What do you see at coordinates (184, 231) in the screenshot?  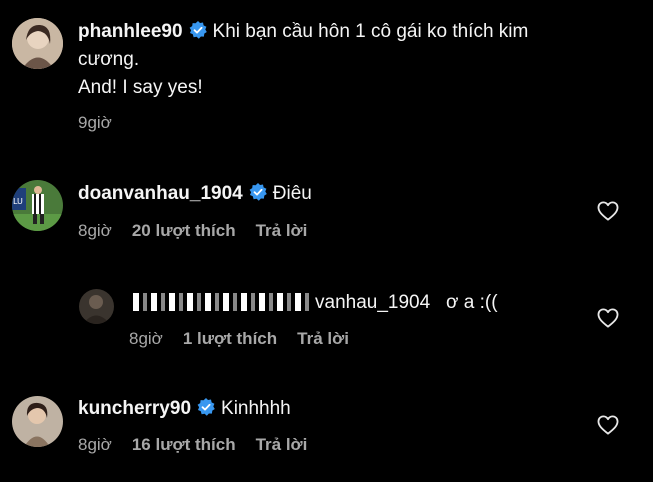 I see `like-count-button: 20 lượt thích` at bounding box center [184, 231].